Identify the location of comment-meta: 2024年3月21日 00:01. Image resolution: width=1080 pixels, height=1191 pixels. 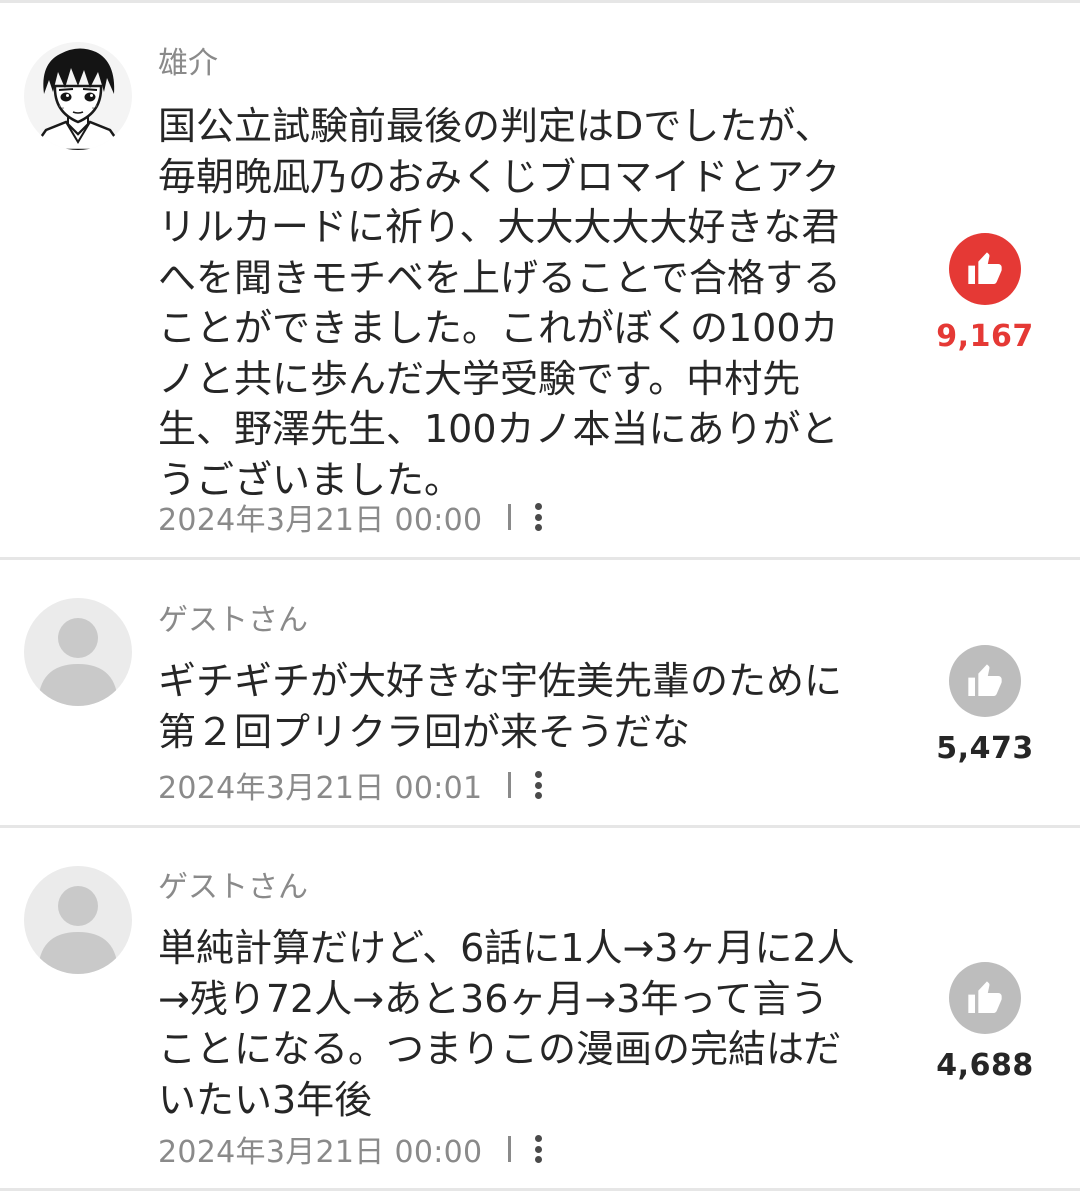
(350, 785).